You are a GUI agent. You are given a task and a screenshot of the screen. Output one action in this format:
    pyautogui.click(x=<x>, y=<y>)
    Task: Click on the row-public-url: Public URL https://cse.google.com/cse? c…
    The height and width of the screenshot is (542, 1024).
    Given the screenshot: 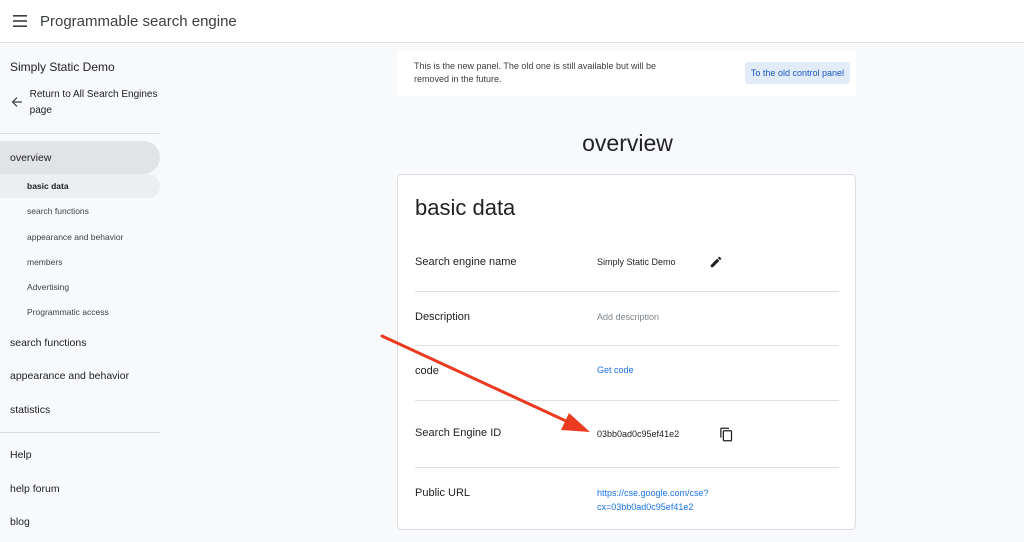 What is the action you would take?
    pyautogui.click(x=627, y=497)
    